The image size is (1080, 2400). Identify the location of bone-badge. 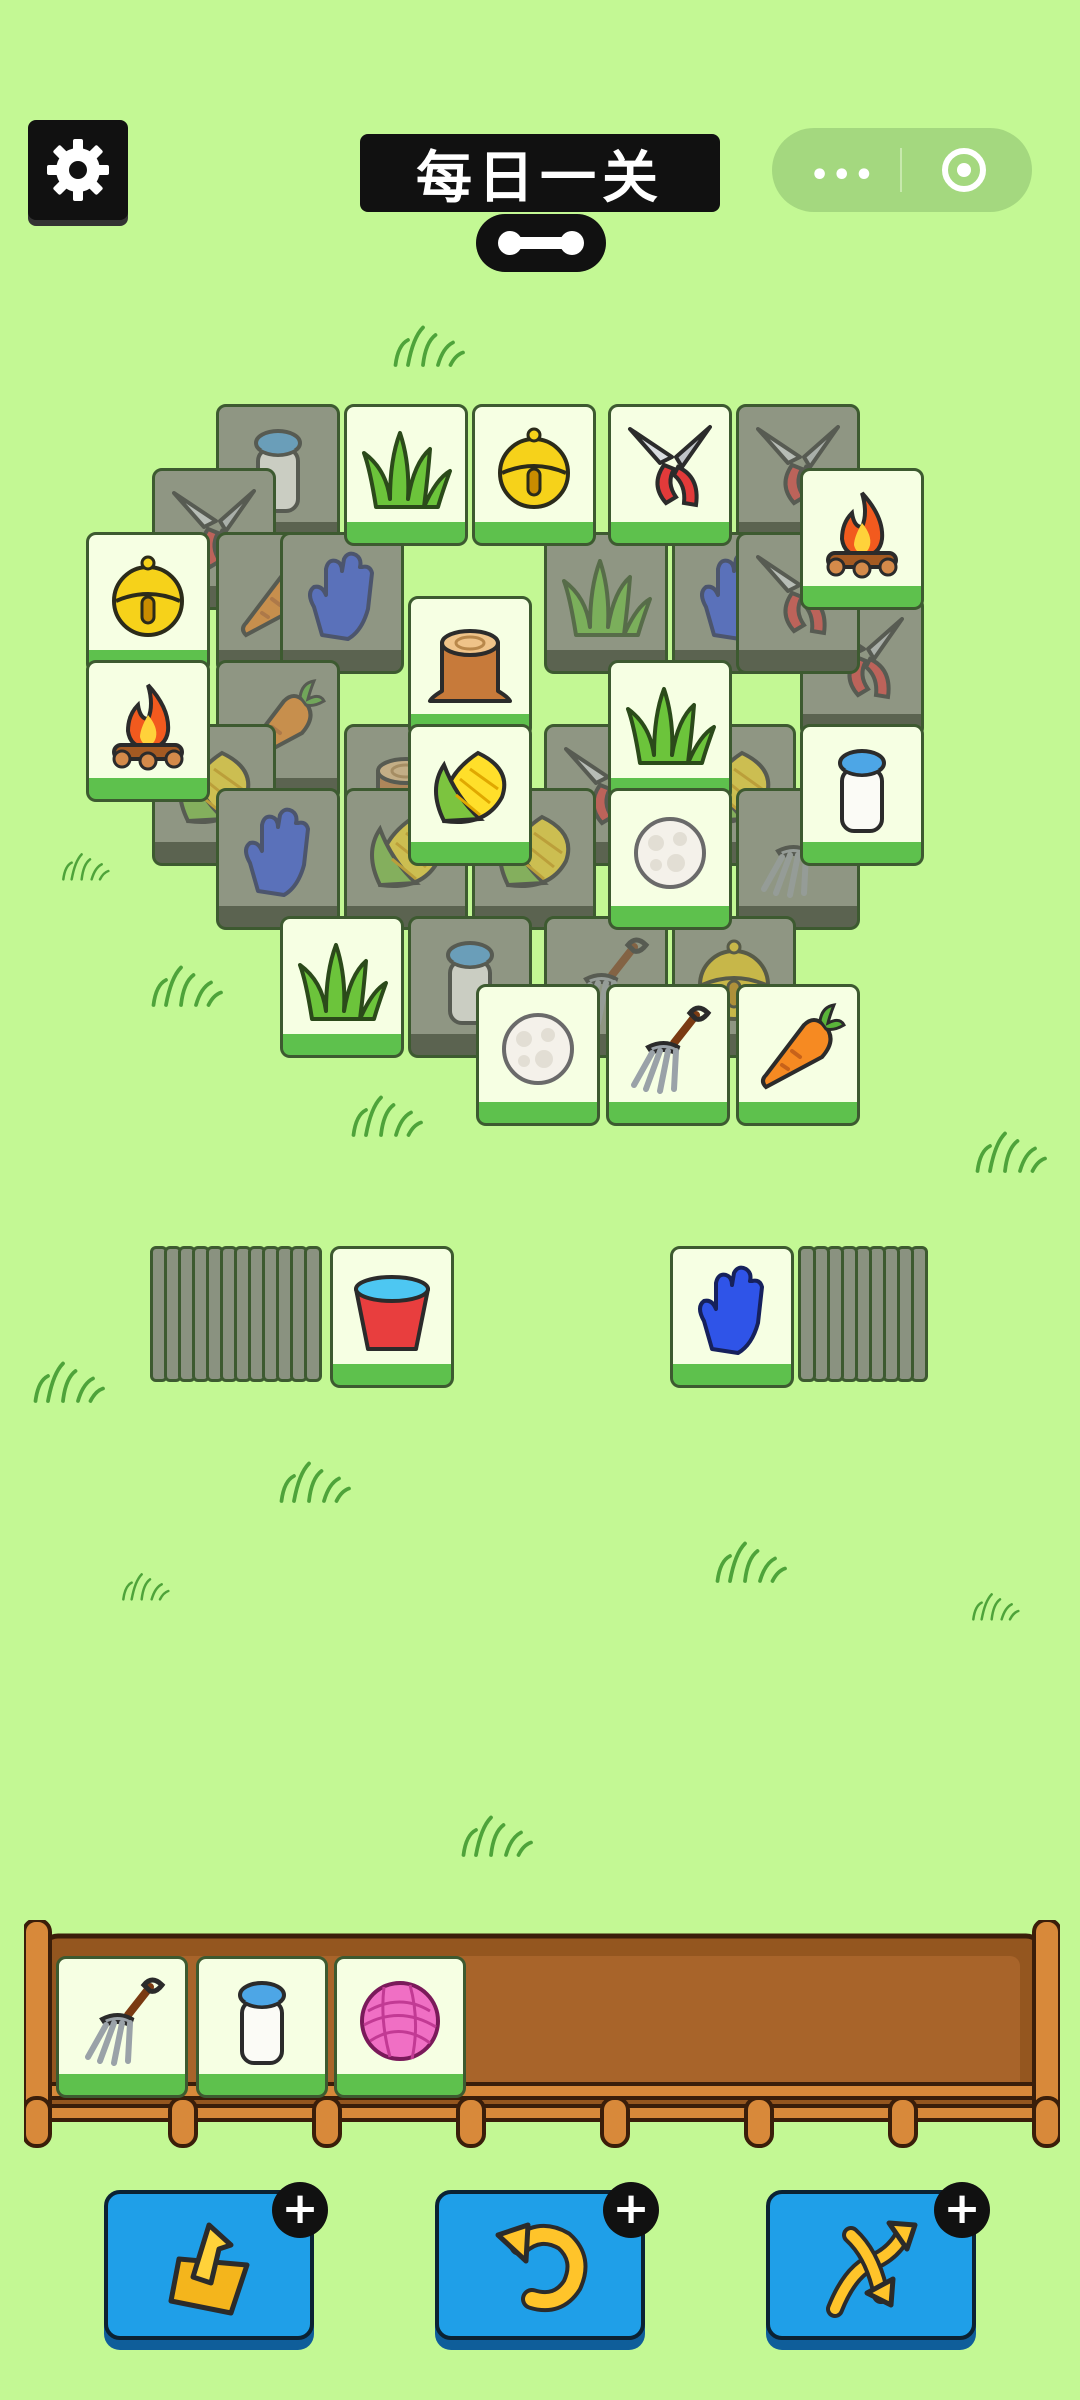
(541, 243).